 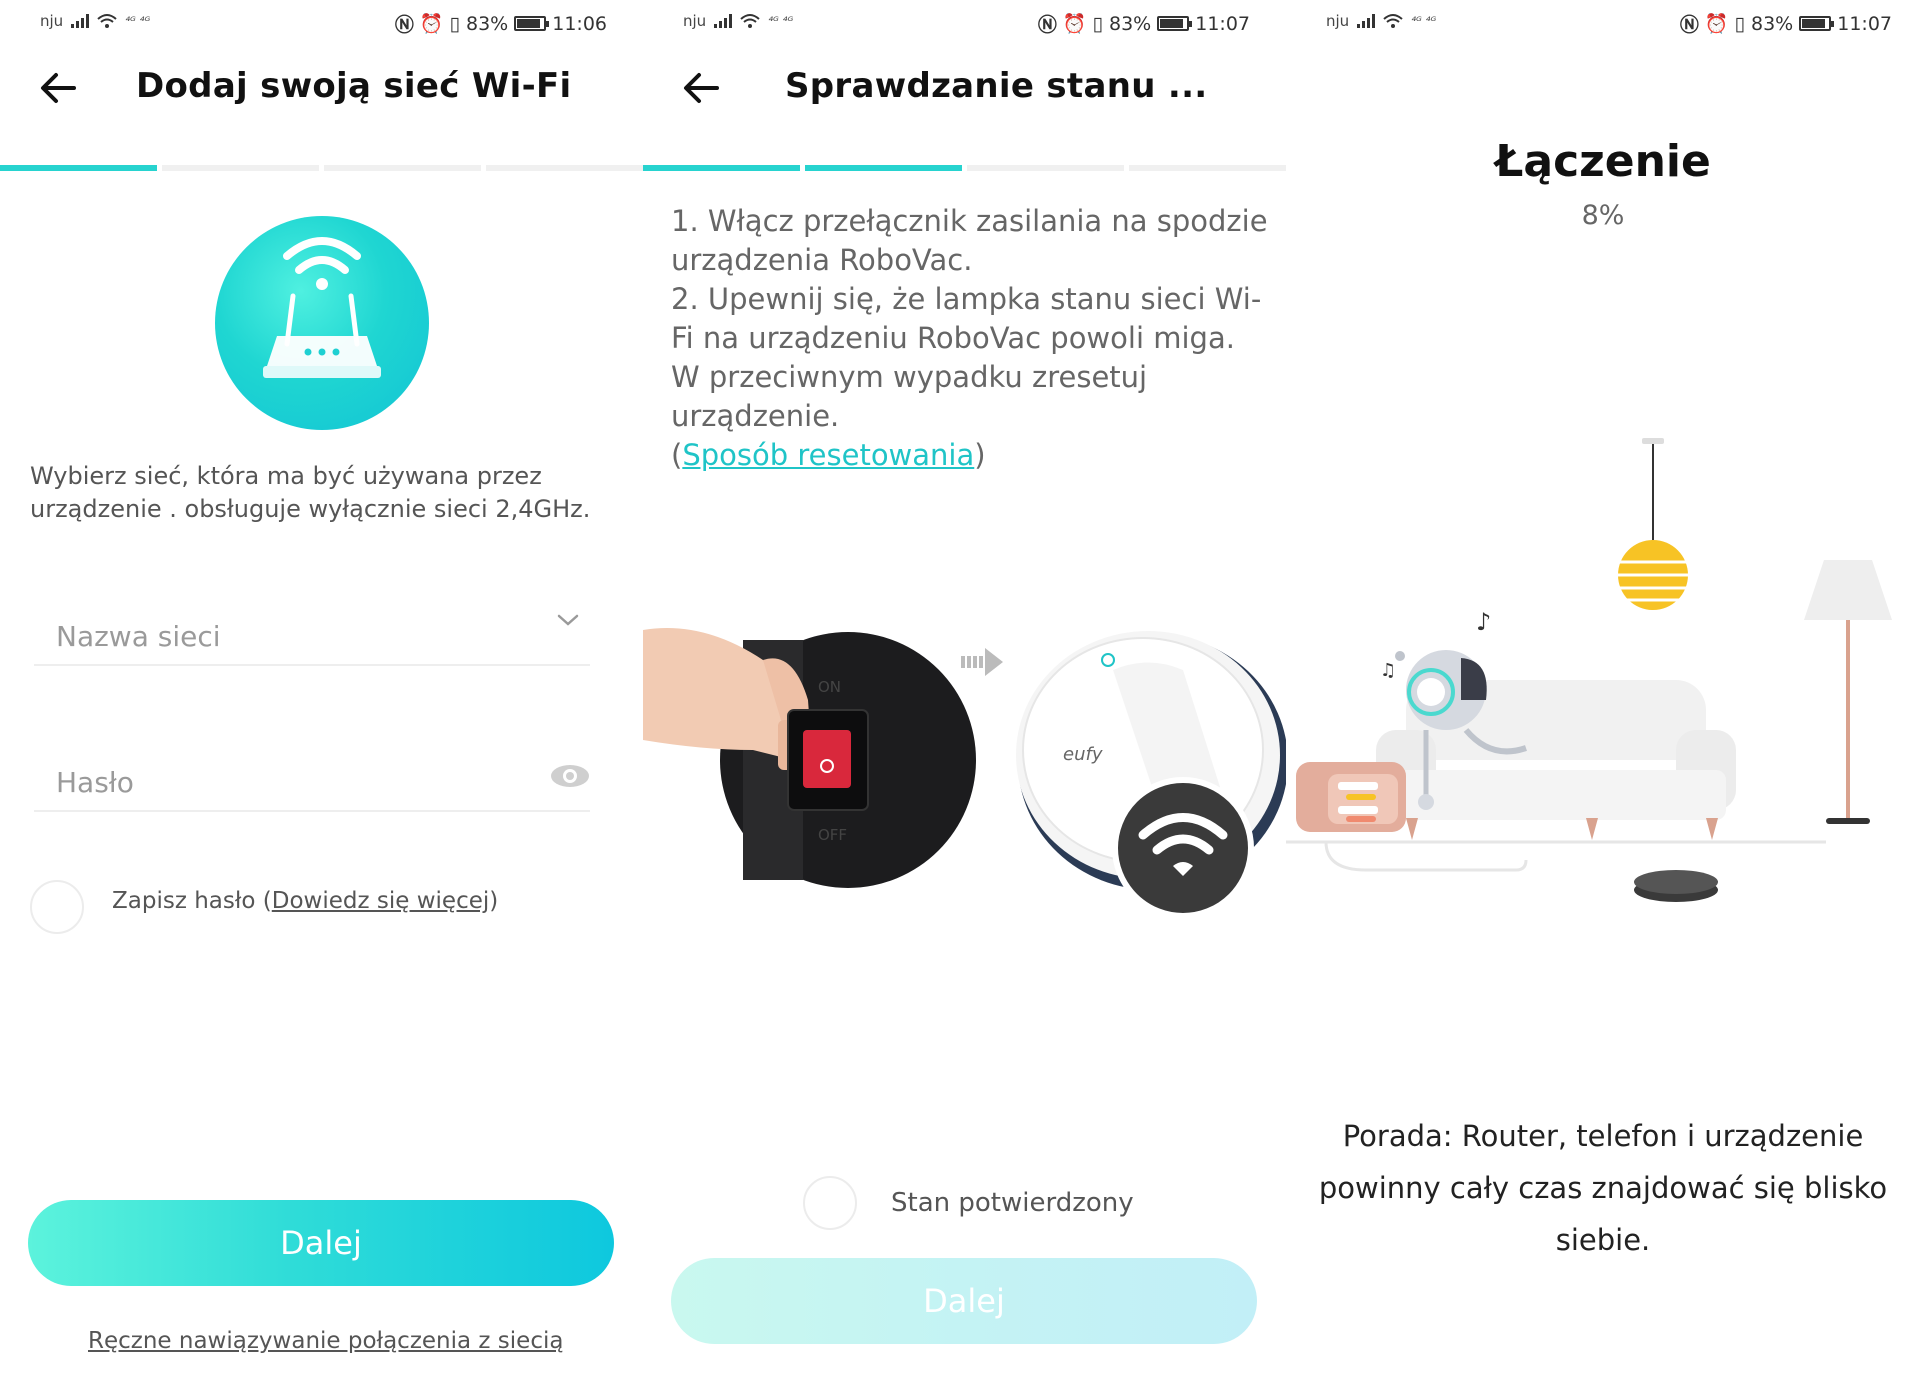 What do you see at coordinates (1603, 161) in the screenshot?
I see `connecting-title: Łączenie` at bounding box center [1603, 161].